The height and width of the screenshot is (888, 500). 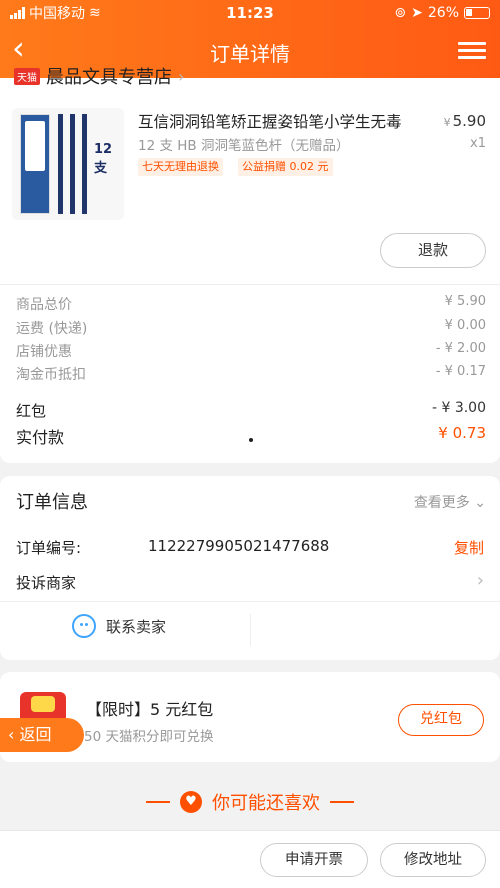 I want to click on modify-address-button: 修改地址, so click(x=433, y=860).